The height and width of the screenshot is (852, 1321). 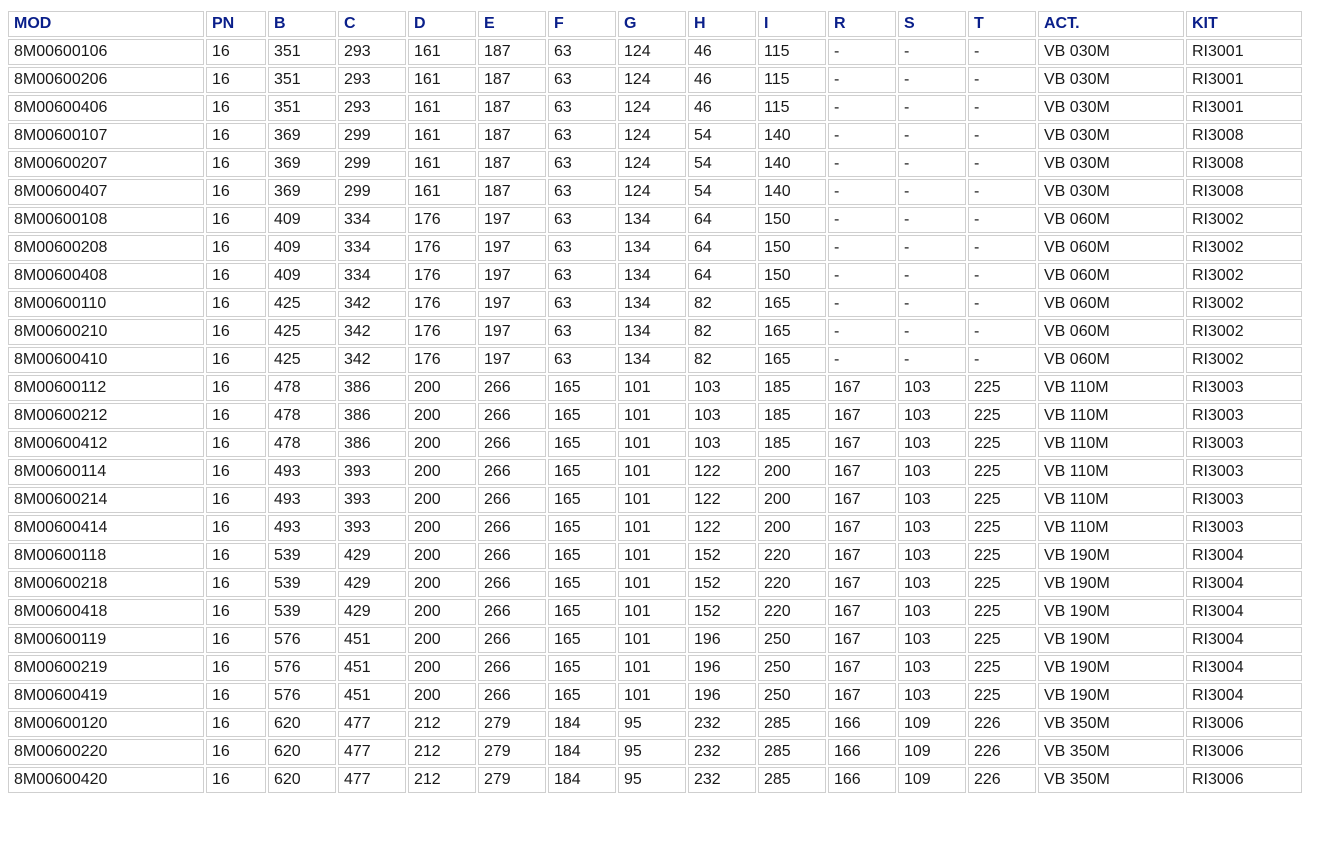 I want to click on table-cell: 451, so click(x=372, y=668).